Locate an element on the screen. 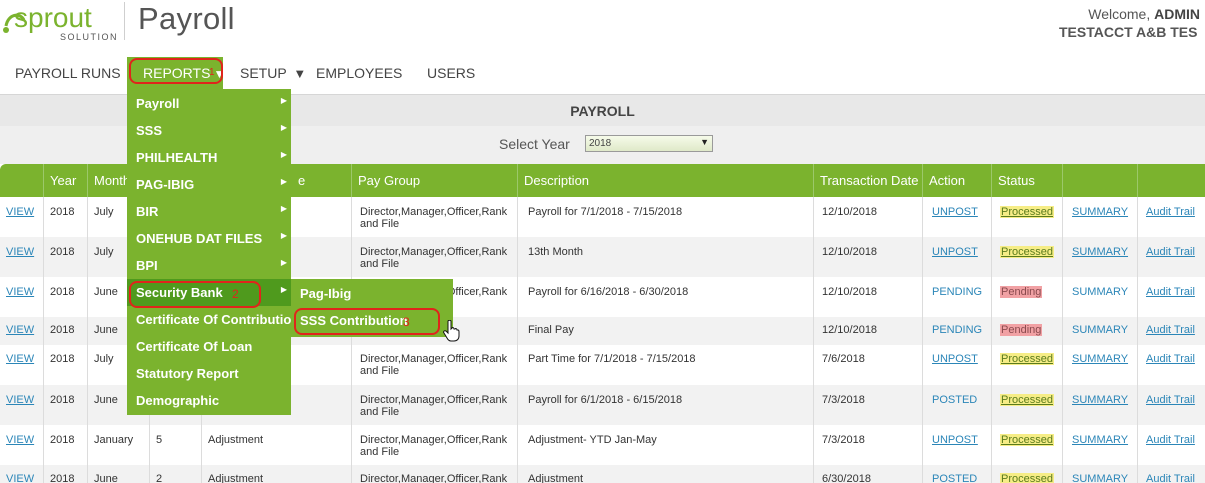 This screenshot has width=1205, height=483. nav-setup: SETUP ▼ is located at coordinates (273, 73).